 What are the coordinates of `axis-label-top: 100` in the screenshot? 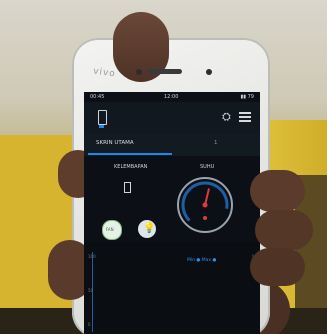 It's located at (92, 256).